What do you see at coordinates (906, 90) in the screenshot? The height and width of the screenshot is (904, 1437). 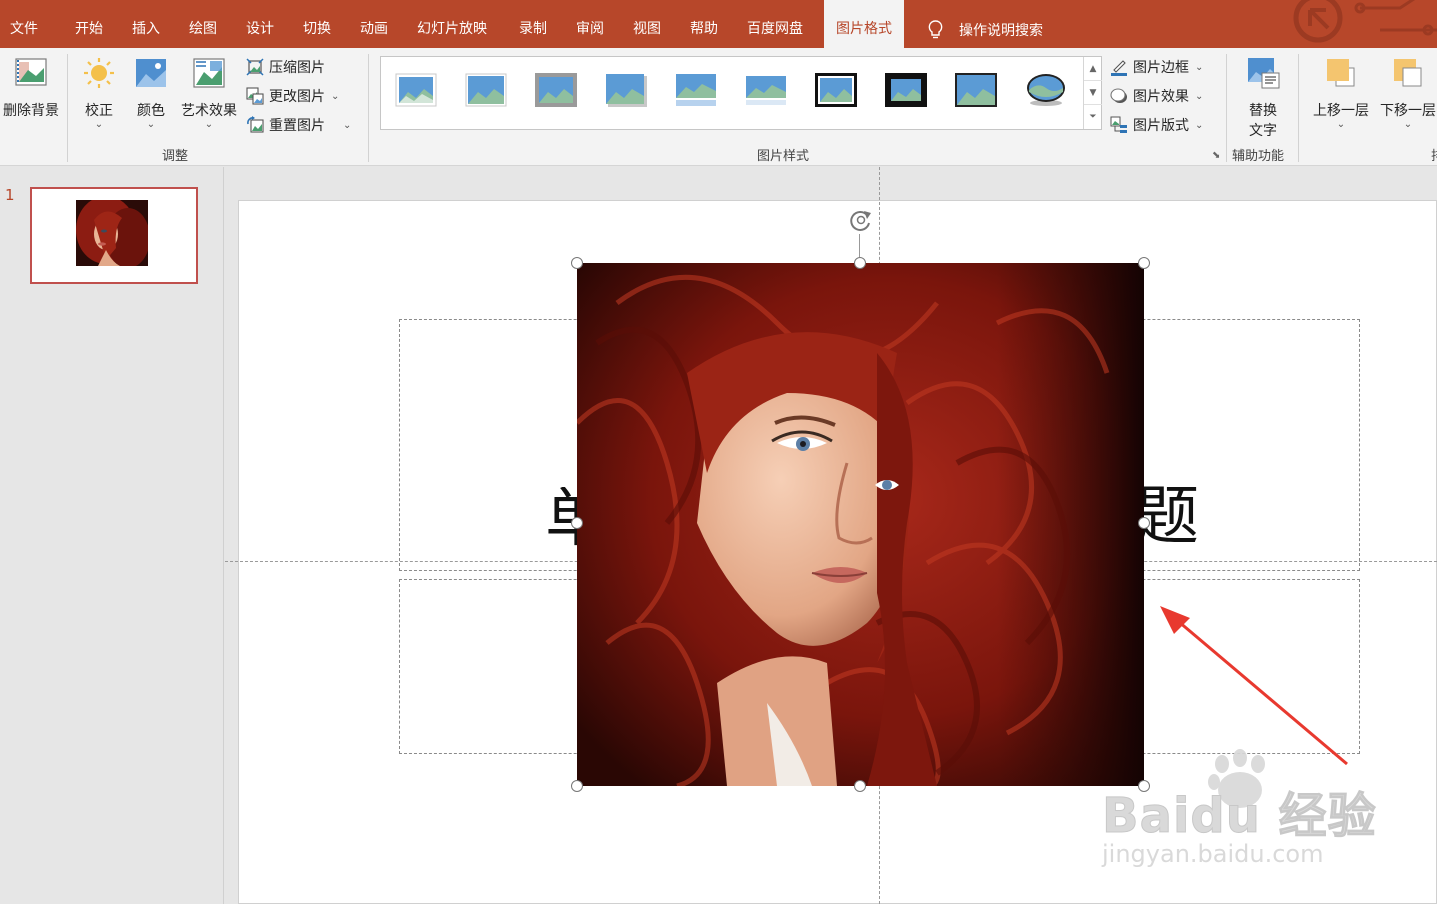 I see `picture-style-thick-black-frame` at bounding box center [906, 90].